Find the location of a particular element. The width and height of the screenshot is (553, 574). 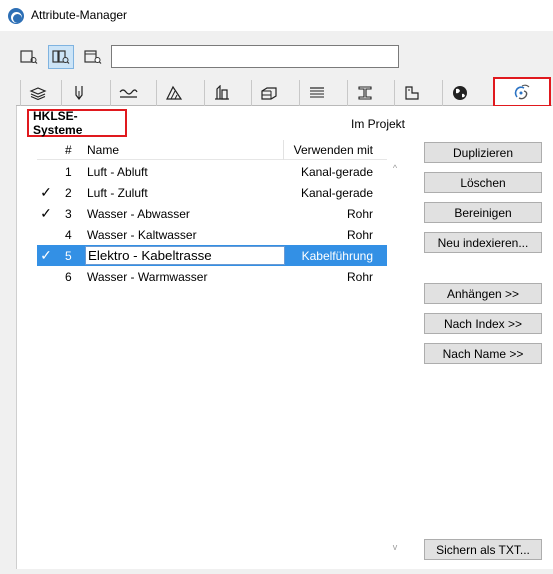

table-row: ✓ 3 Wasser - Abwasser Rohr is located at coordinates (212, 213).